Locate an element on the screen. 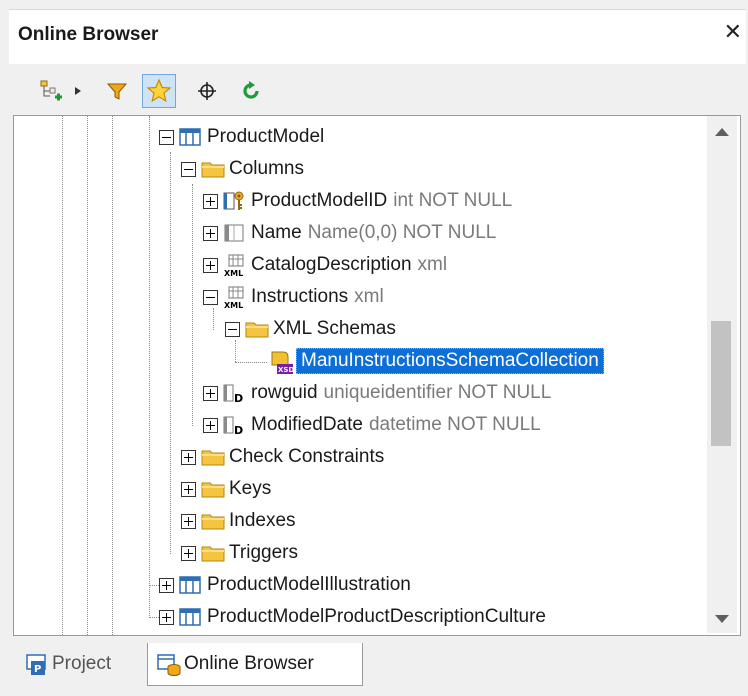 The height and width of the screenshot is (696, 748). tree-node-label: ProductModelID is located at coordinates (319, 200).